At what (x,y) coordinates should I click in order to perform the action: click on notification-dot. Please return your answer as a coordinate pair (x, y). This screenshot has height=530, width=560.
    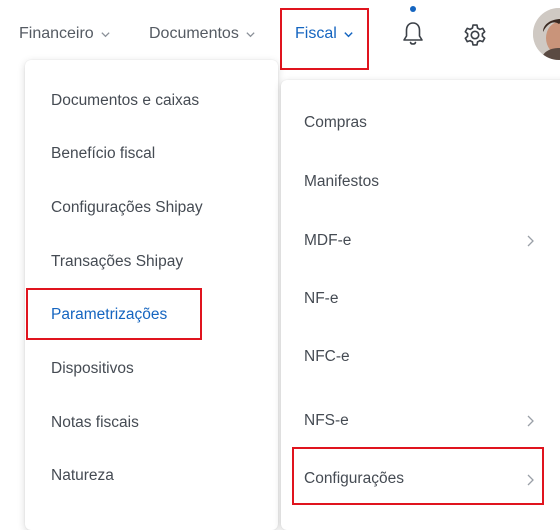
    Looking at the image, I should click on (413, 9).